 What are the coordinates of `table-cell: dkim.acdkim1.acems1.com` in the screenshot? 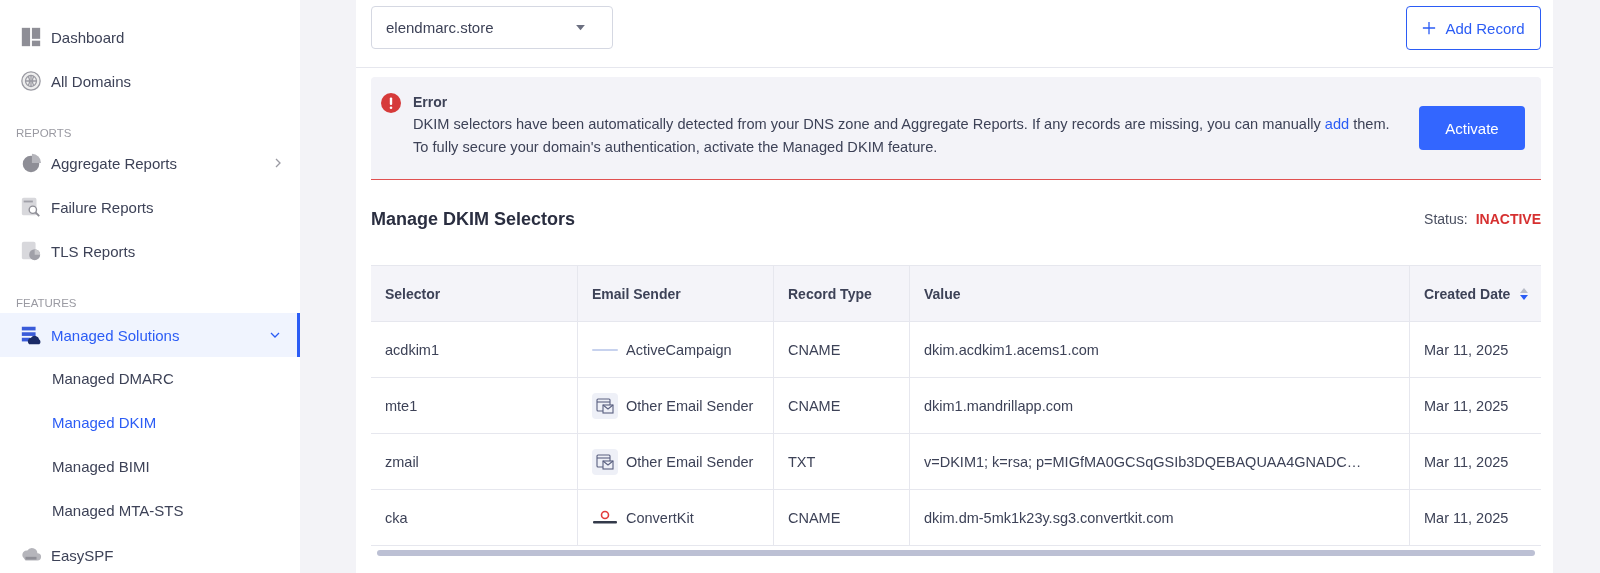 It's located at (1160, 349).